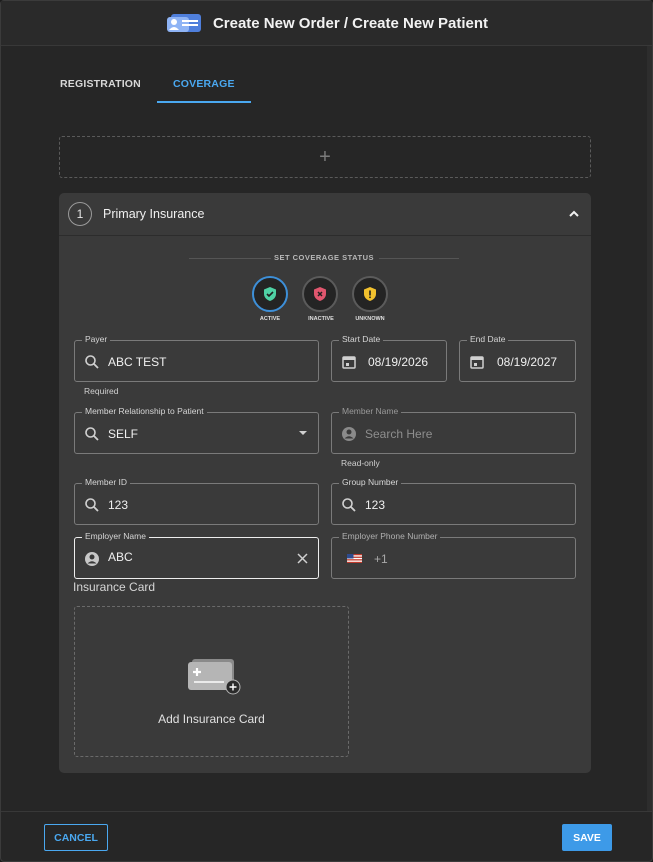 Image resolution: width=653 pixels, height=862 pixels. I want to click on tab-registration: REGISTRATION, so click(100, 84).